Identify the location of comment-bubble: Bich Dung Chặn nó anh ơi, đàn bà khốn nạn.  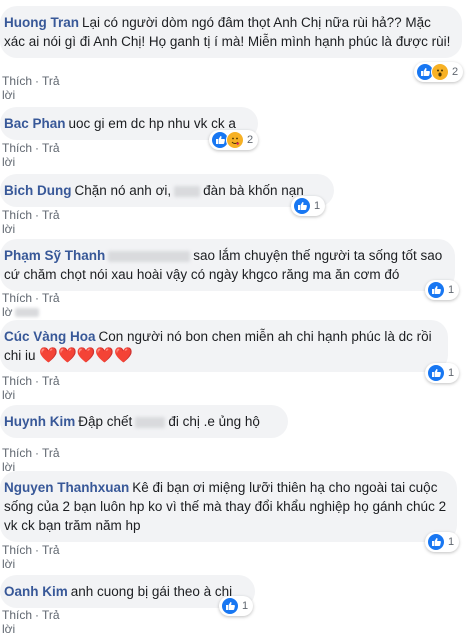
(167, 190).